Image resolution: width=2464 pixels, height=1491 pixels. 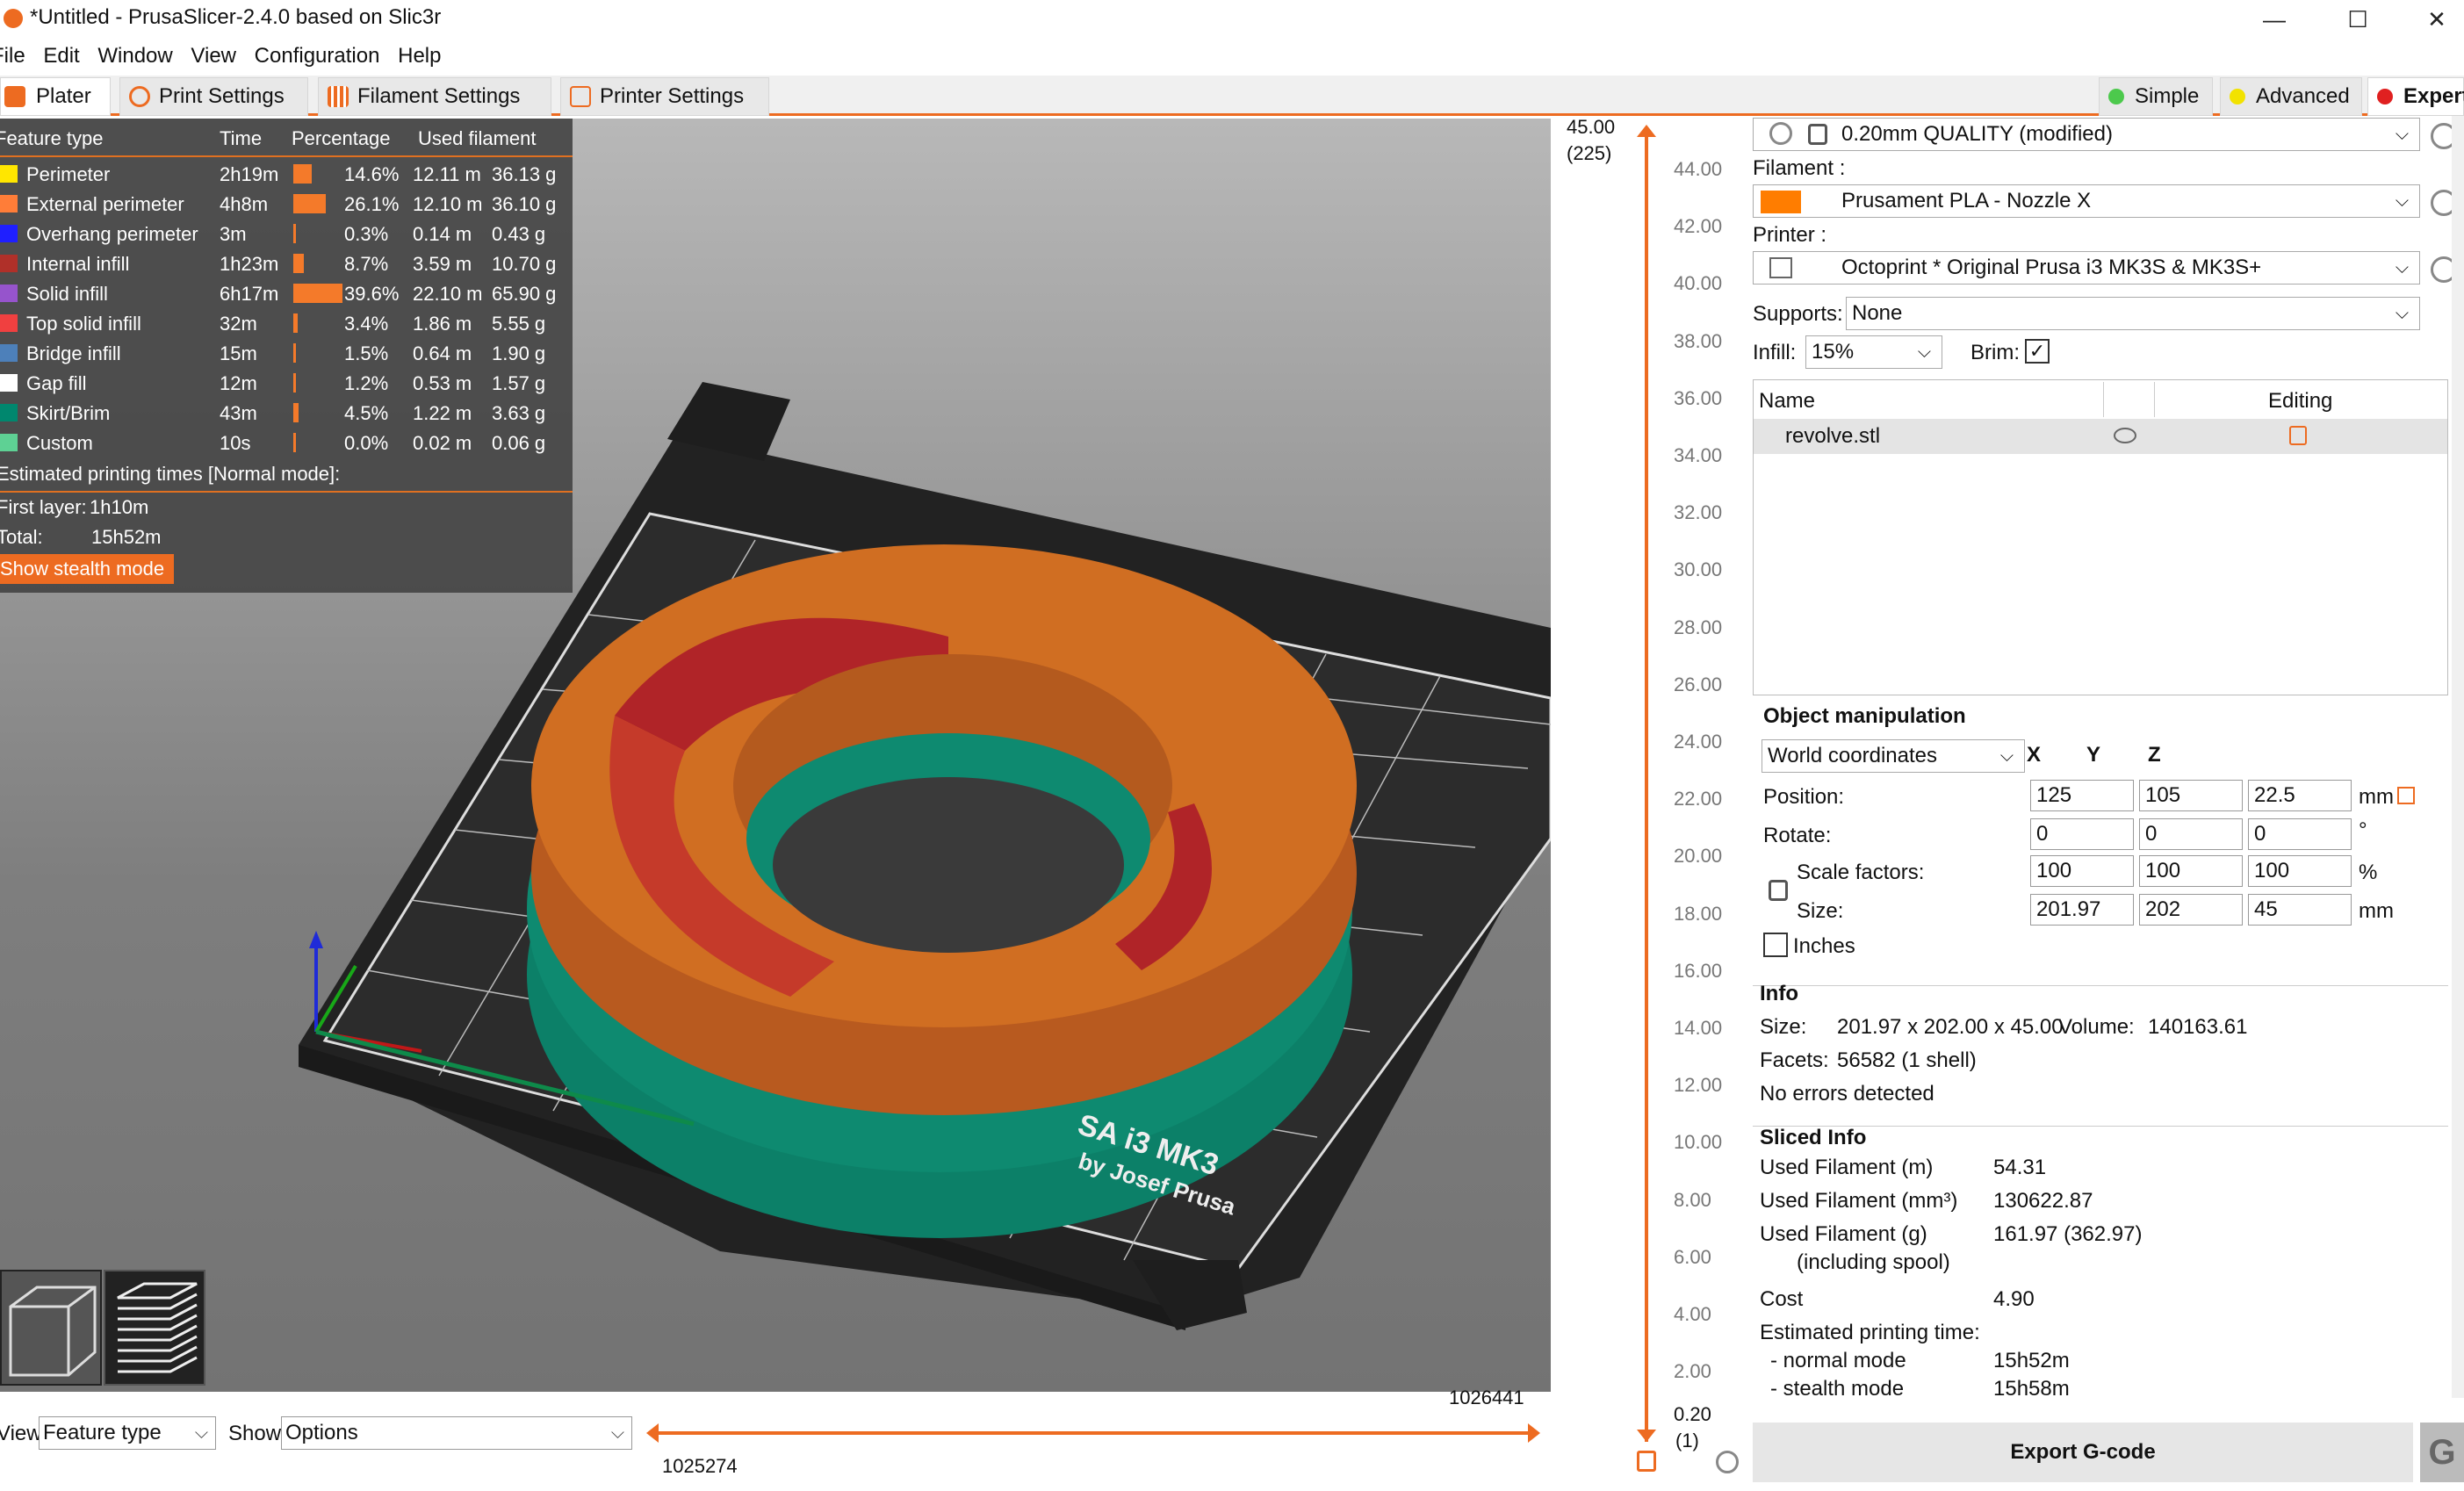 What do you see at coordinates (2191, 834) in the screenshot?
I see `rotate-y-input: 0` at bounding box center [2191, 834].